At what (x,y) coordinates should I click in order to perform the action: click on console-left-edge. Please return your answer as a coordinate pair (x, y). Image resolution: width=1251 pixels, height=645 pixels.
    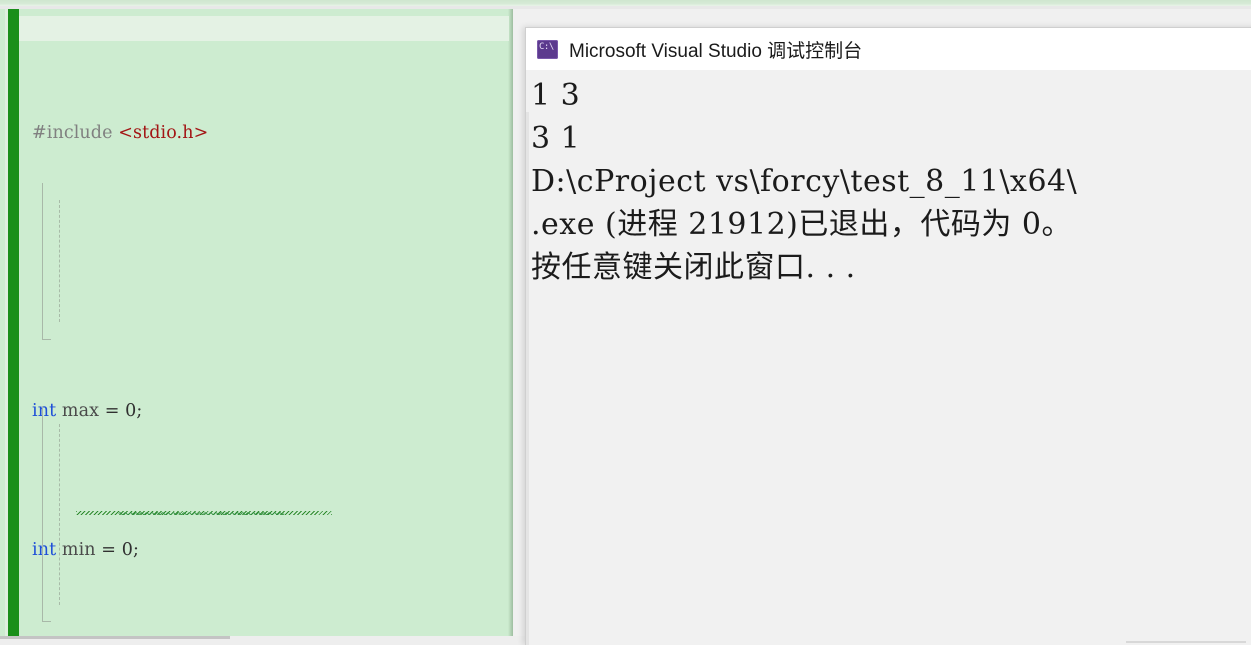
    Looking at the image, I should click on (527, 378).